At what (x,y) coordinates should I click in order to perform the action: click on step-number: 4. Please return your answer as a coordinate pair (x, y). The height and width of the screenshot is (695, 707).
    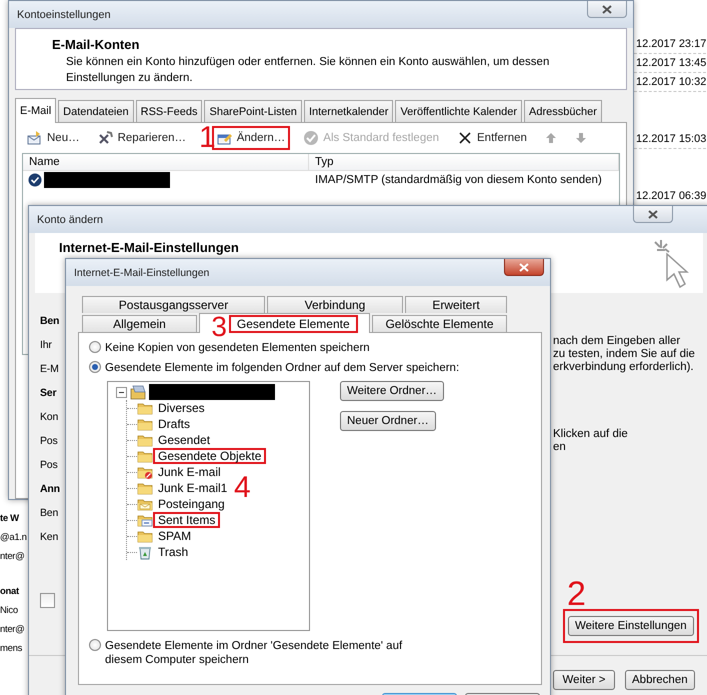
    Looking at the image, I should click on (242, 488).